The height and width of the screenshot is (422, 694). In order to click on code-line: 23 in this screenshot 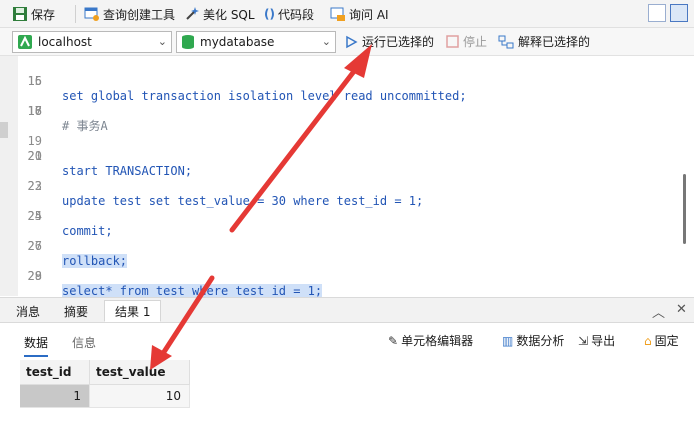, I will do `click(347, 186)`.